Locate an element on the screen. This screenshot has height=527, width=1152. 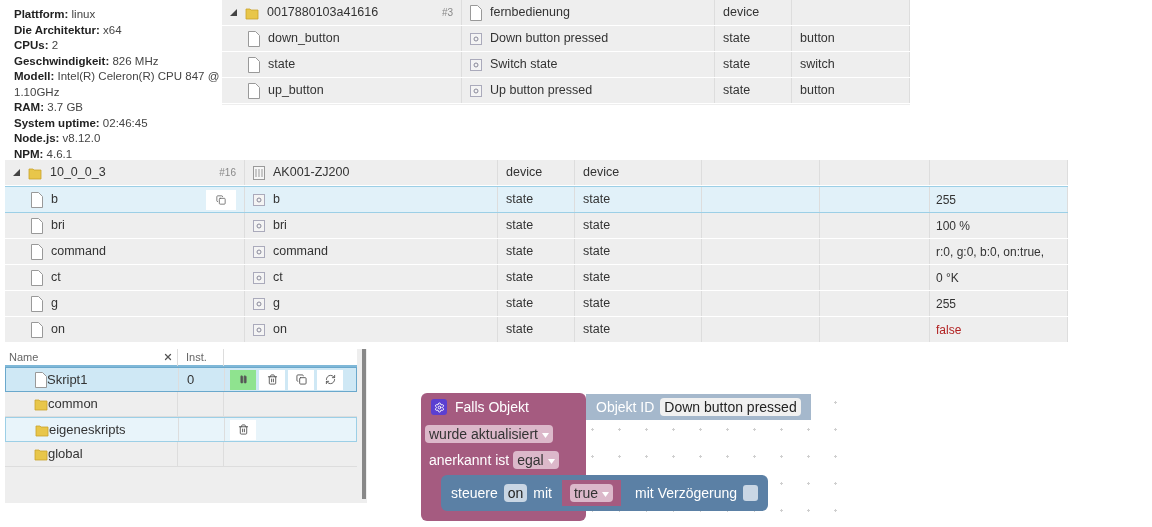
block-label: mit is located at coordinates (542, 493).